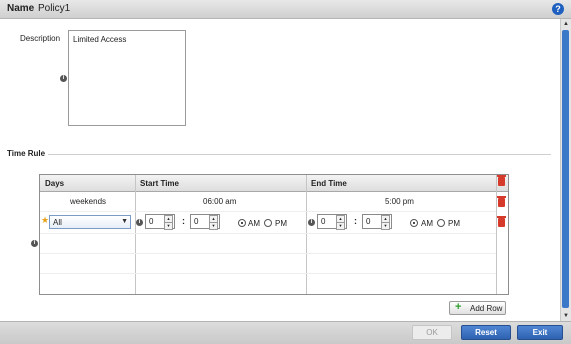  What do you see at coordinates (40, 38) in the screenshot?
I see `description-label: Description` at bounding box center [40, 38].